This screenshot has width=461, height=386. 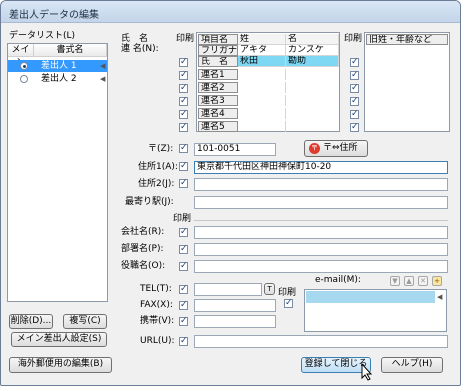 What do you see at coordinates (149, 202) in the screenshot?
I see `nearest-station-label: 最寄り駅(J):` at bounding box center [149, 202].